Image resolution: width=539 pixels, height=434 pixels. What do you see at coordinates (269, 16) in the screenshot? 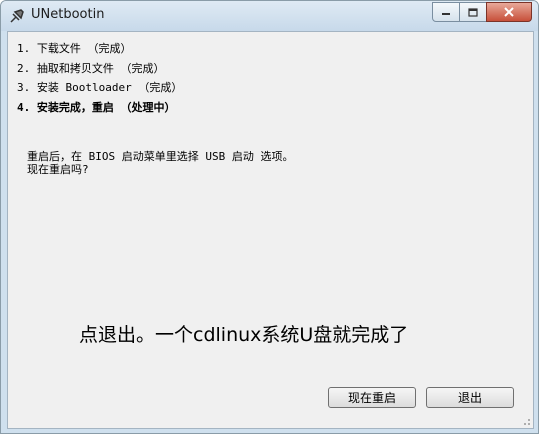
I see `title-bar: UNetbootin` at bounding box center [269, 16].